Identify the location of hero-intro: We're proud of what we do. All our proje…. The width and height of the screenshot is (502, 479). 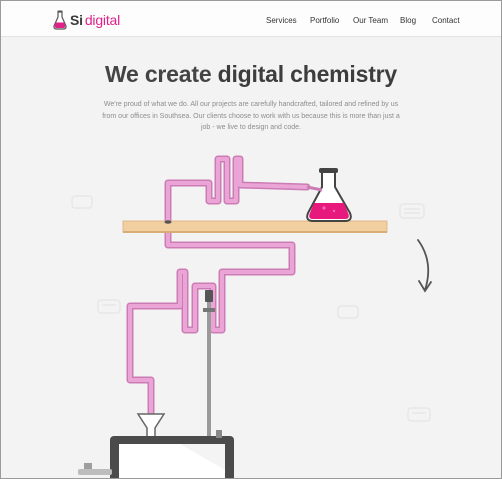
(251, 116).